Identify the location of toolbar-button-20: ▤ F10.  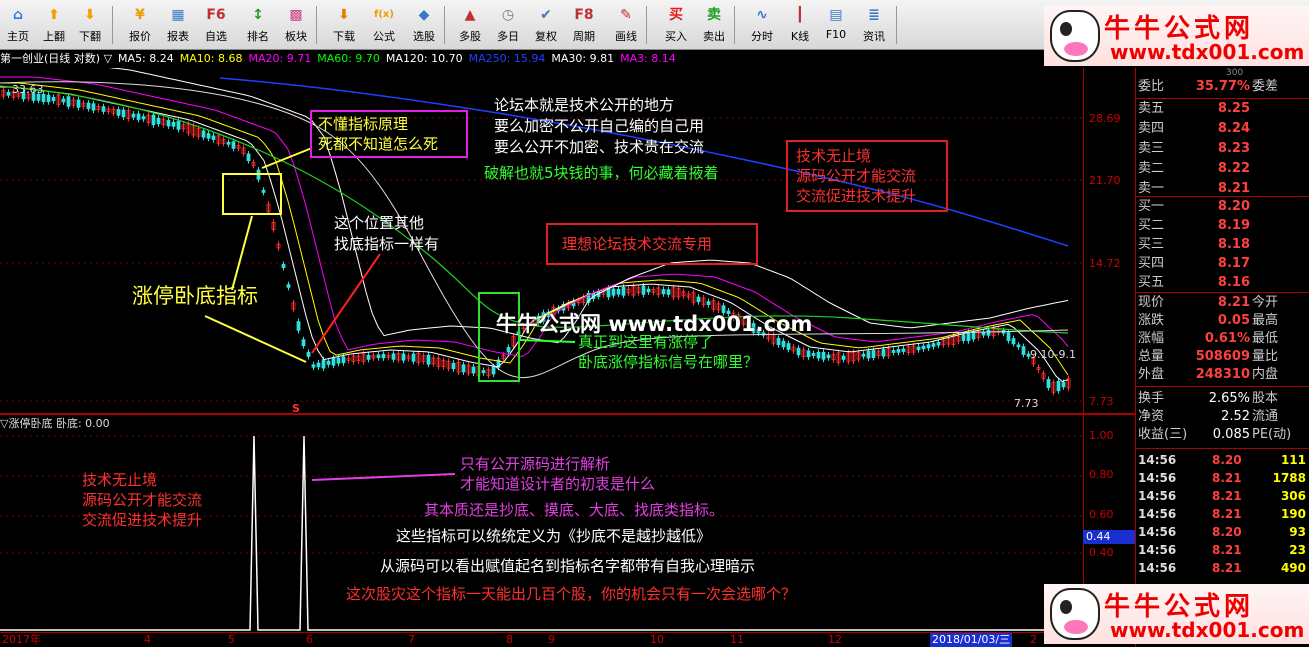
(836, 25).